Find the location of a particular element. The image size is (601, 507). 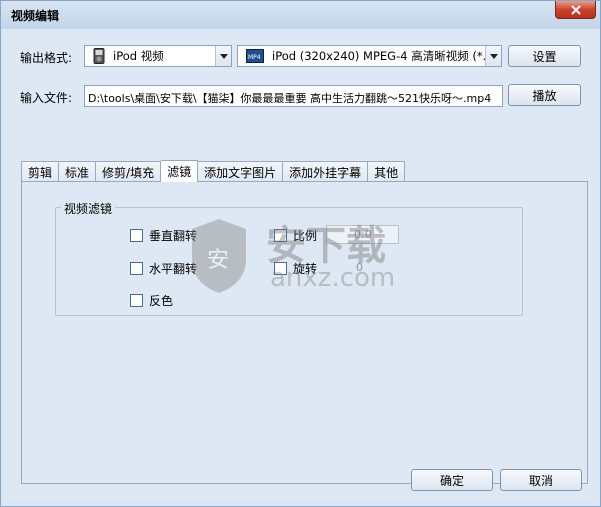

format-dropdown-button is located at coordinates (493, 56).